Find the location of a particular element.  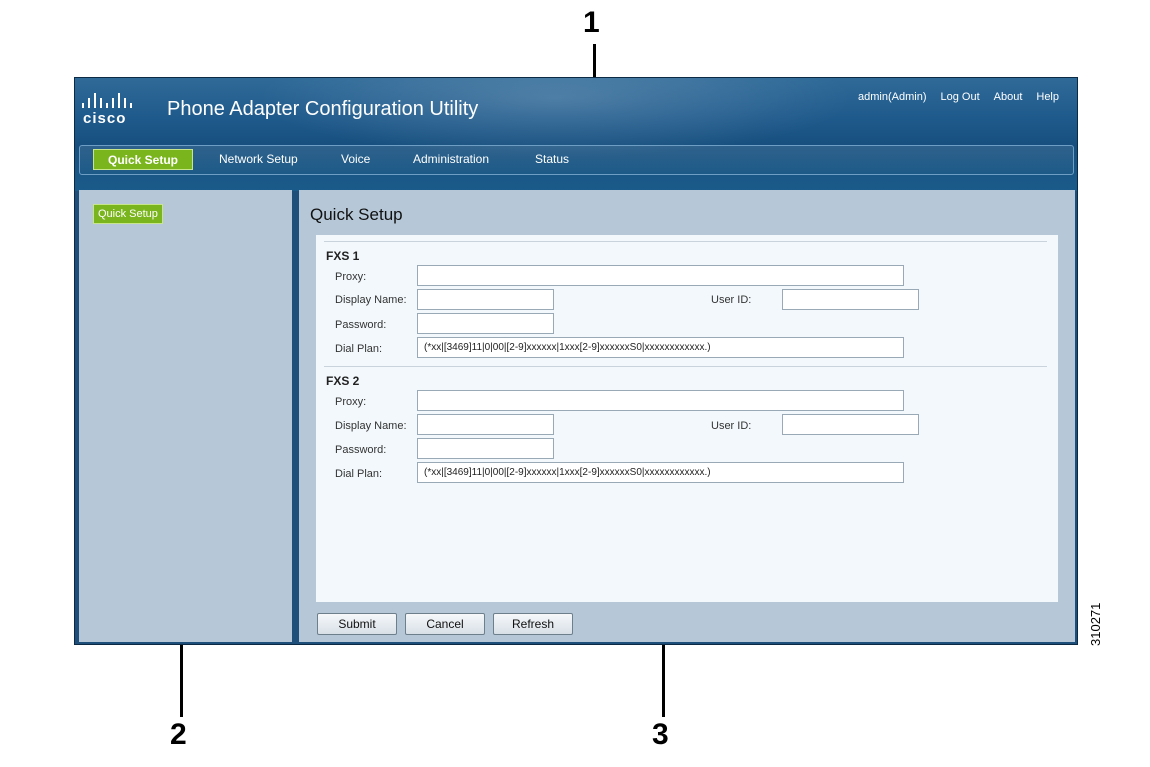

figure-id: 310271 is located at coordinates (1102, 618).